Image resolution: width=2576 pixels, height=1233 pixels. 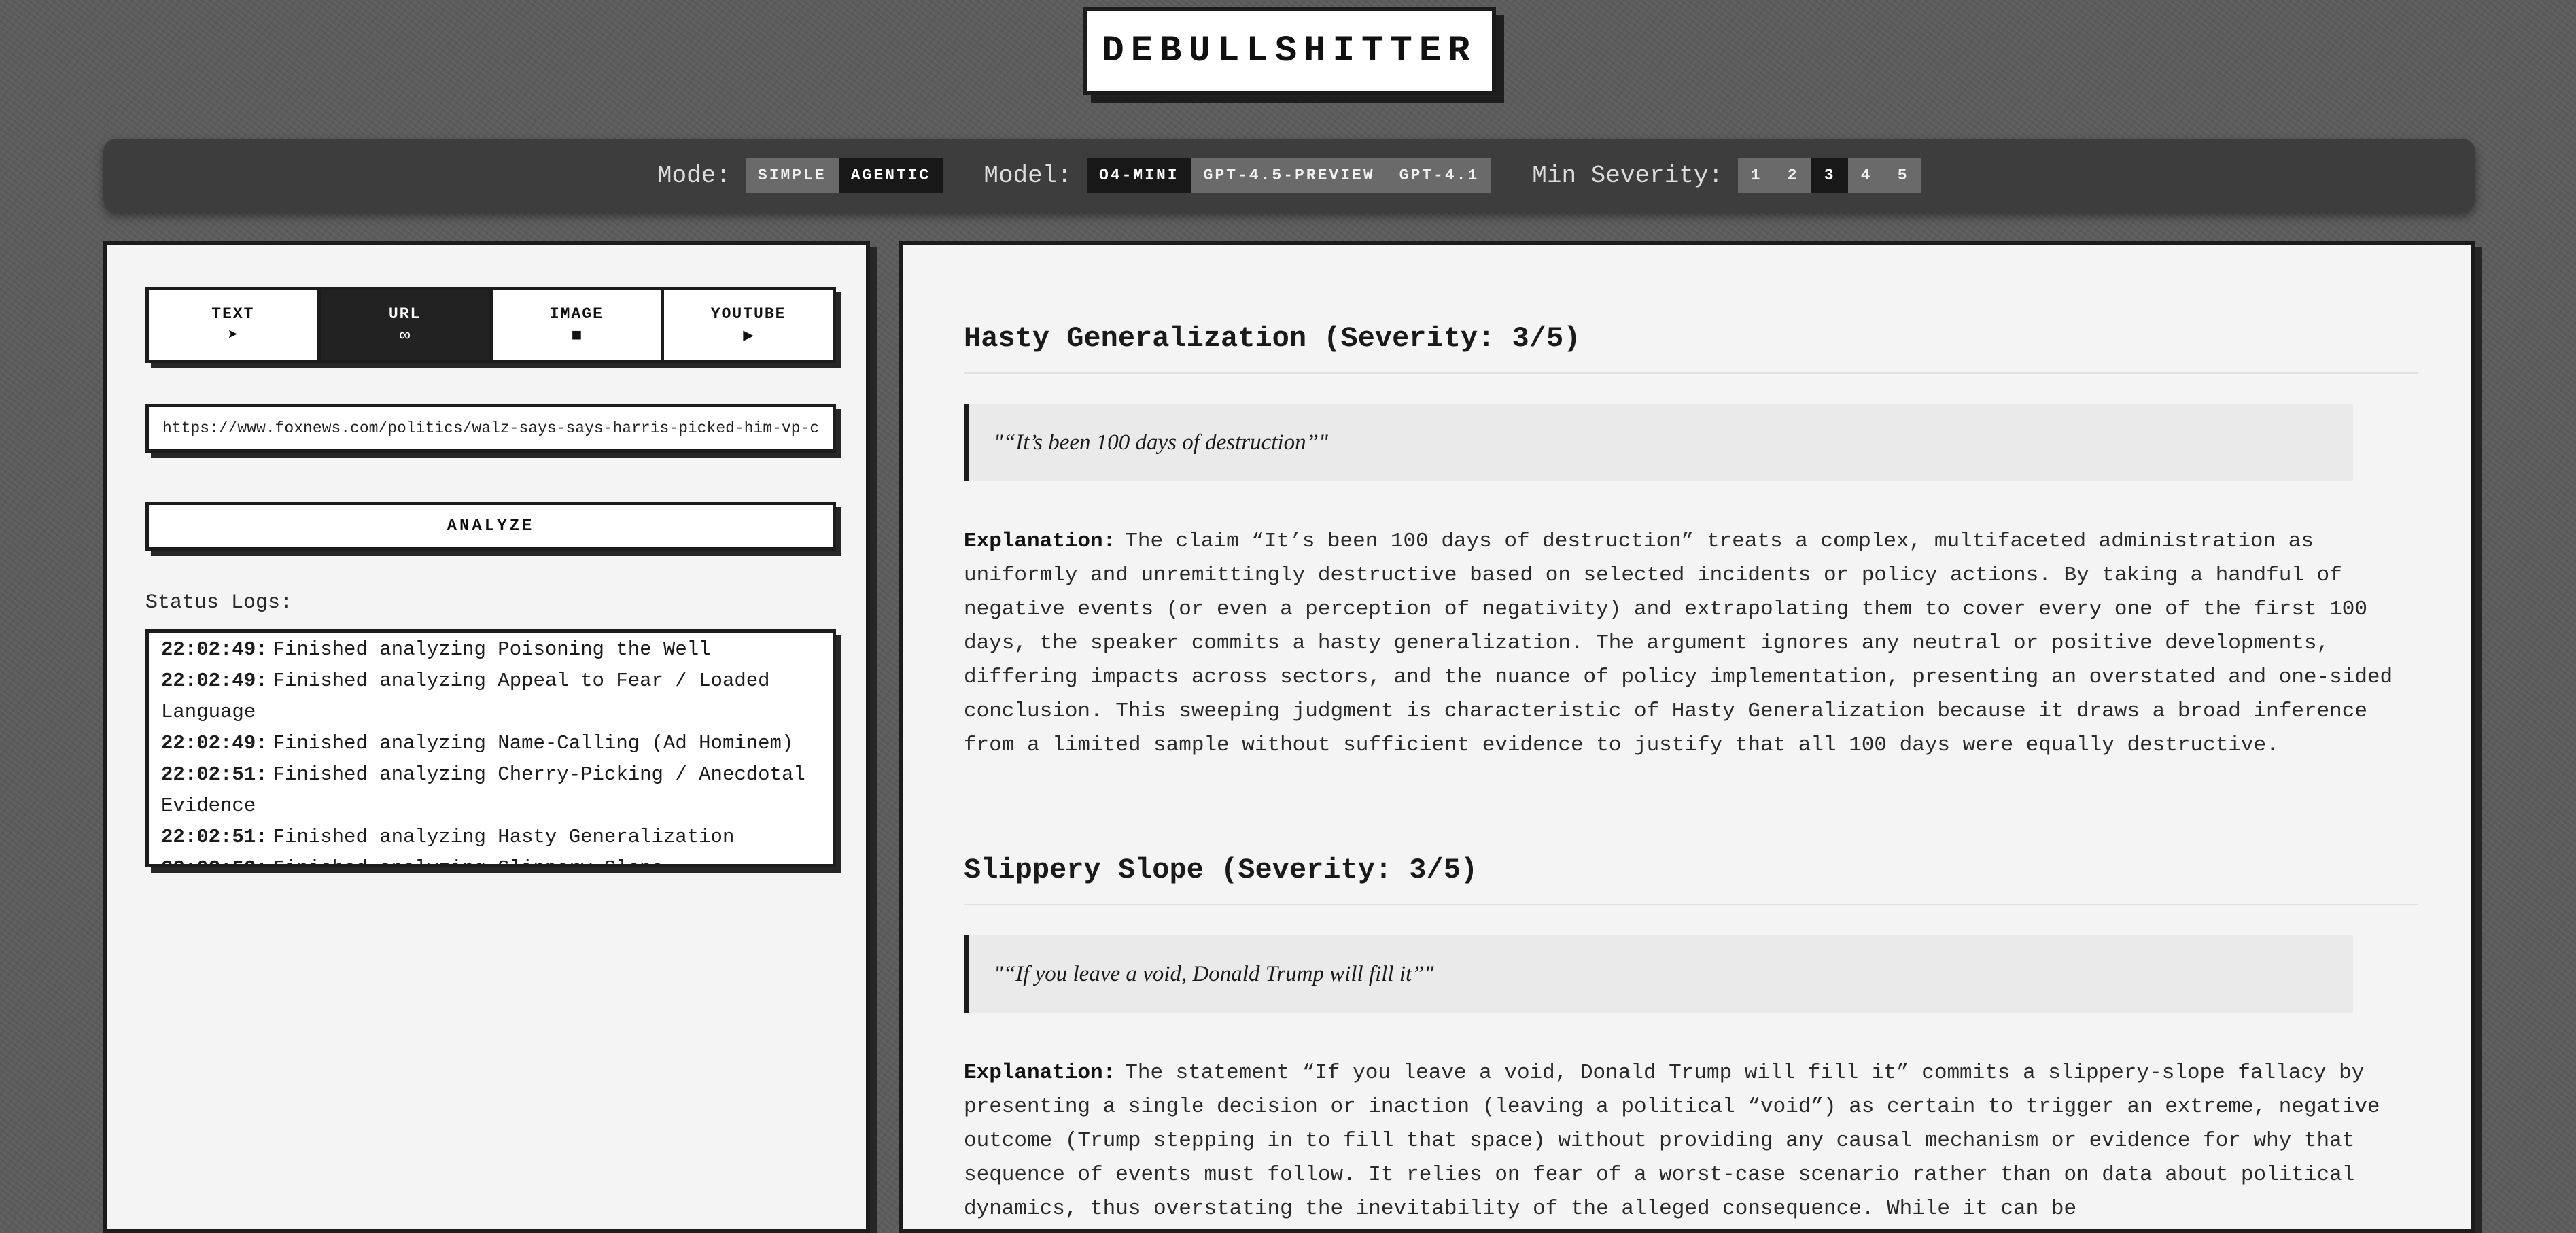 What do you see at coordinates (468, 861) in the screenshot?
I see `log-message: Finished analyzing Slippery Slope` at bounding box center [468, 861].